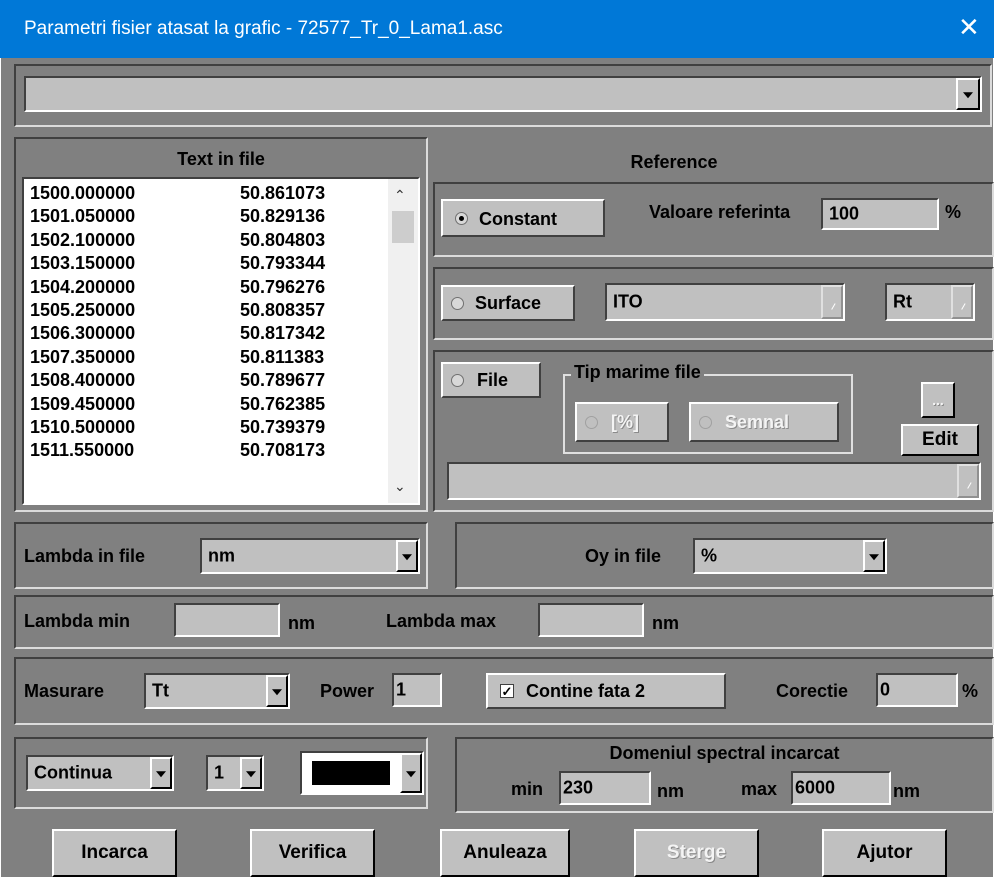 This screenshot has width=994, height=877. I want to click on corectie-unit: %, so click(970, 691).